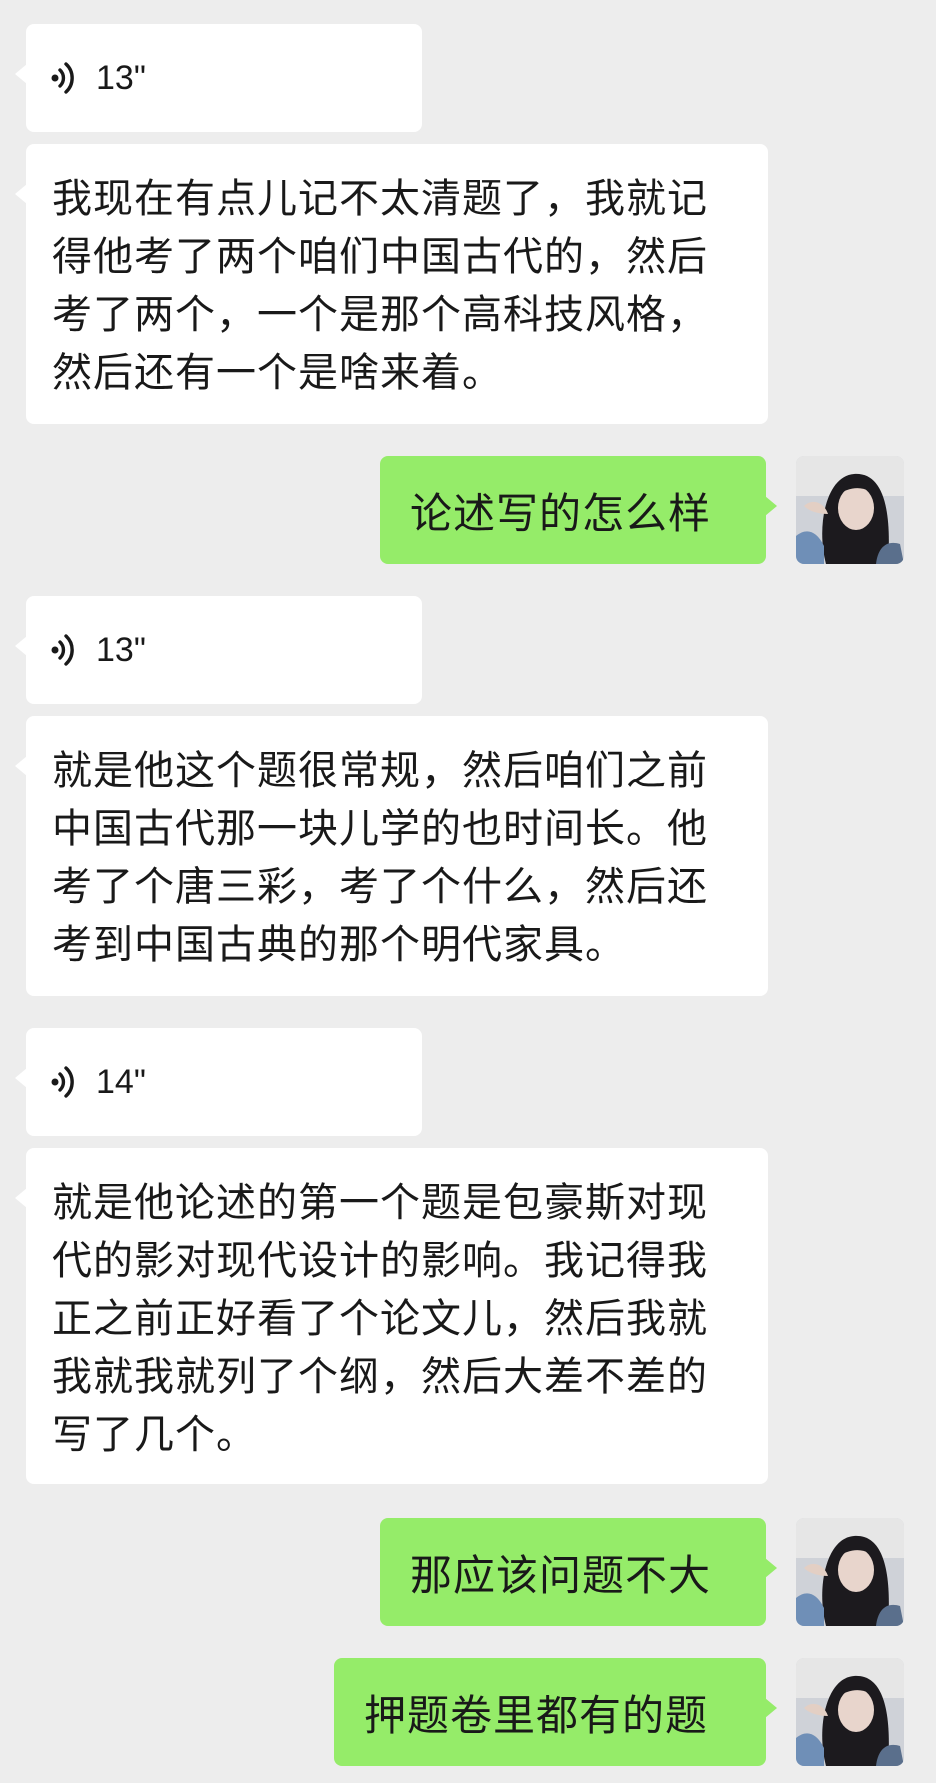  Describe the element at coordinates (561, 513) in the screenshot. I see `message-text: 论述写的怎么样` at that location.